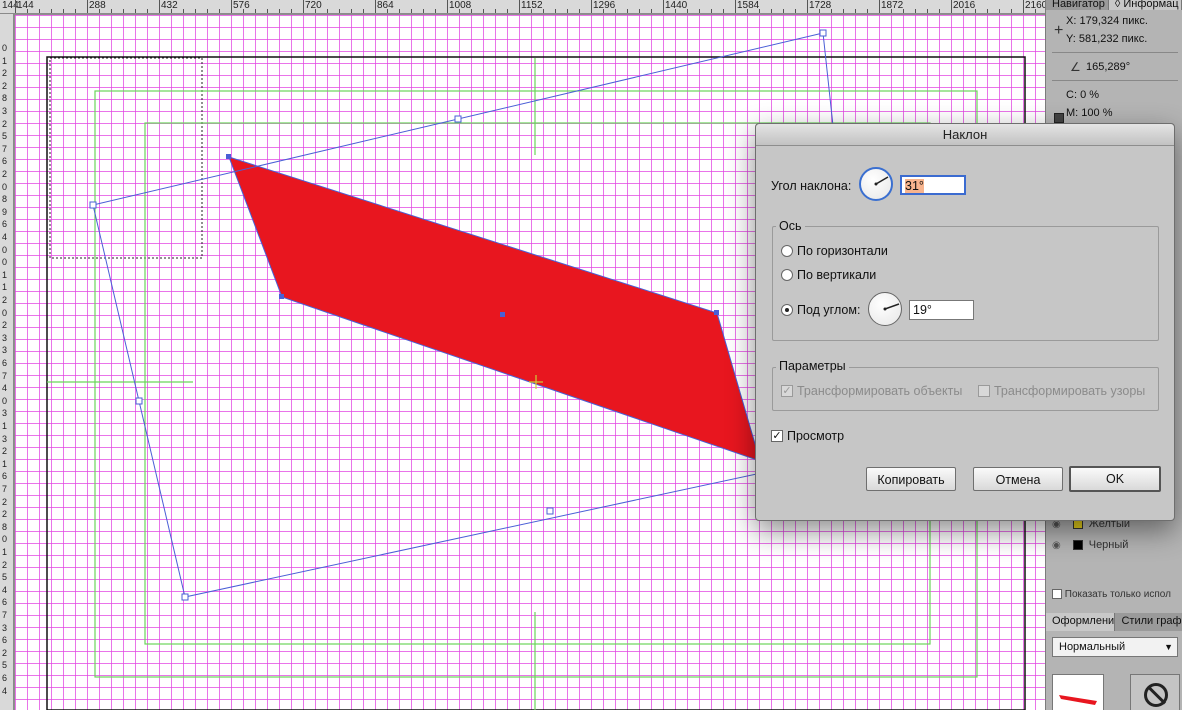 The width and height of the screenshot is (1182, 710). Describe the element at coordinates (1111, 594) in the screenshot. I see `show-only-used-option: Показать только испол` at that location.